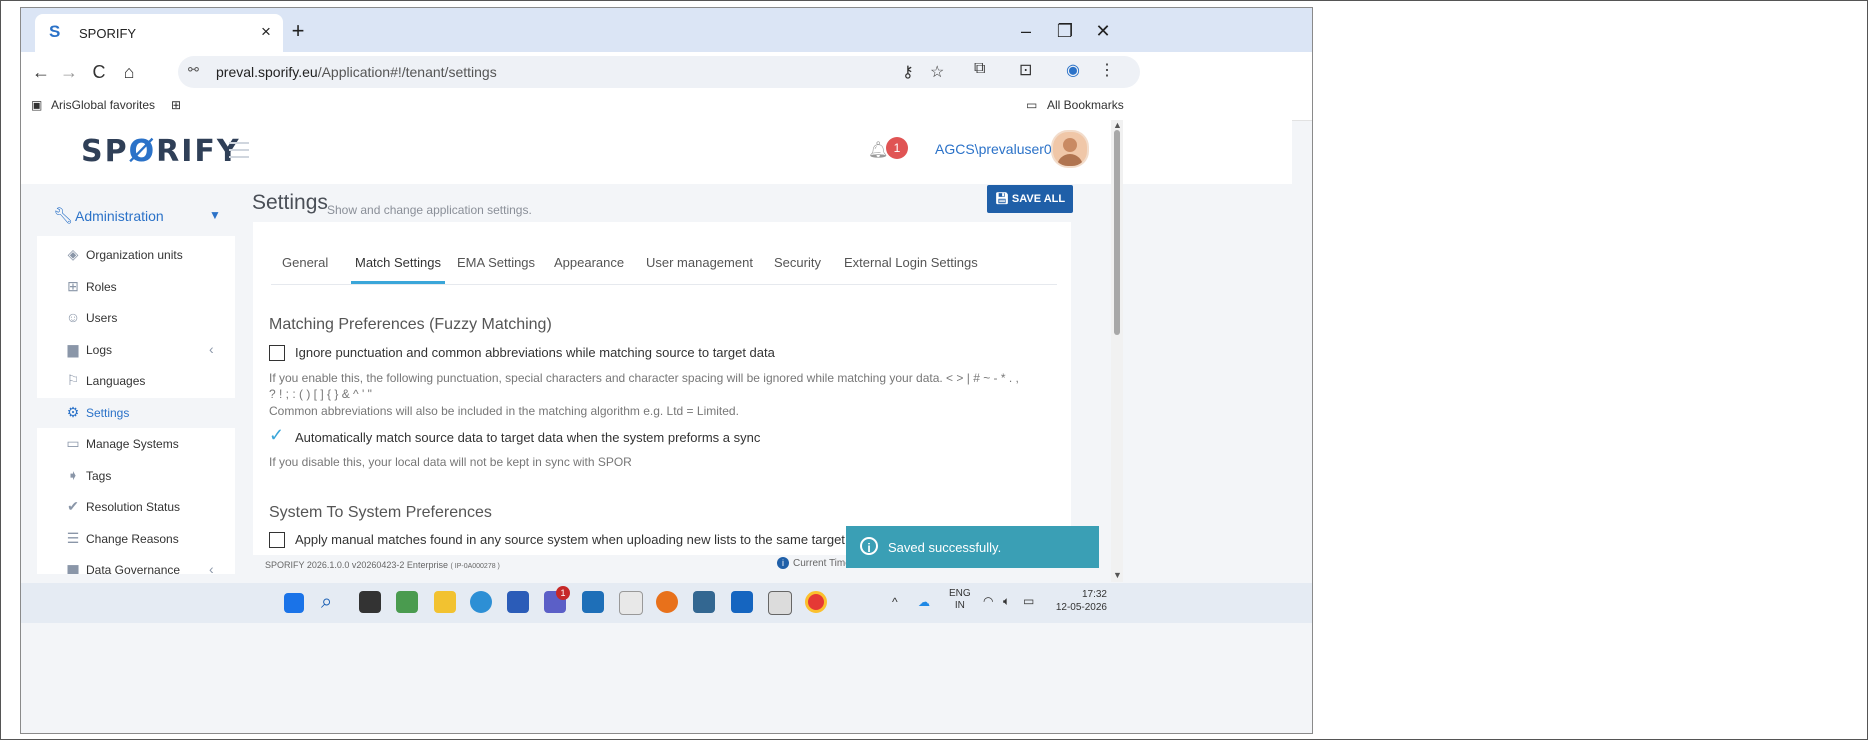 The image size is (1868, 740). I want to click on avatar, so click(1070, 149).